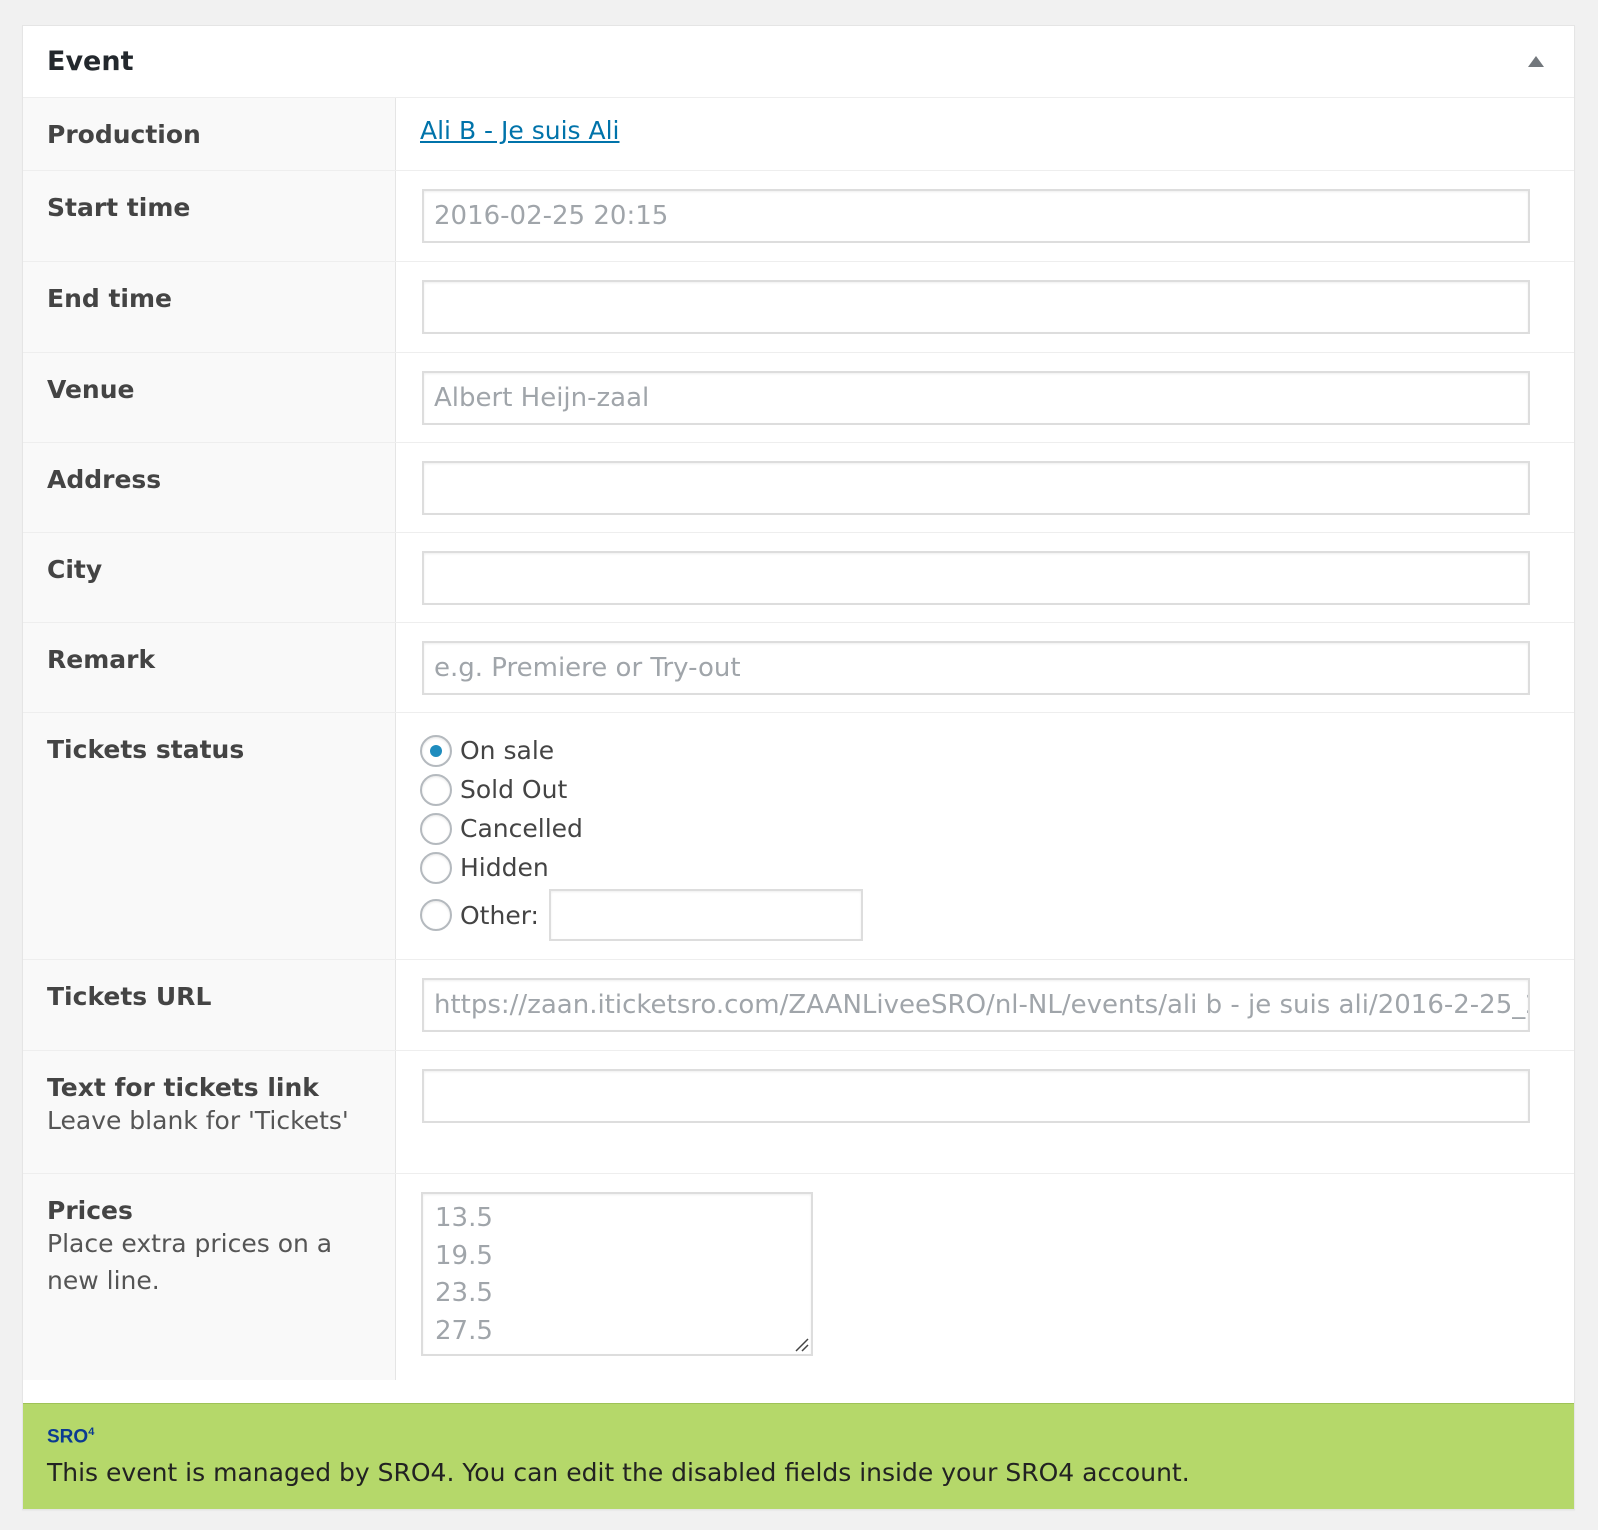 Image resolution: width=1598 pixels, height=1530 pixels. I want to click on start-time-input: 2016-02-25 20:15, so click(976, 216).